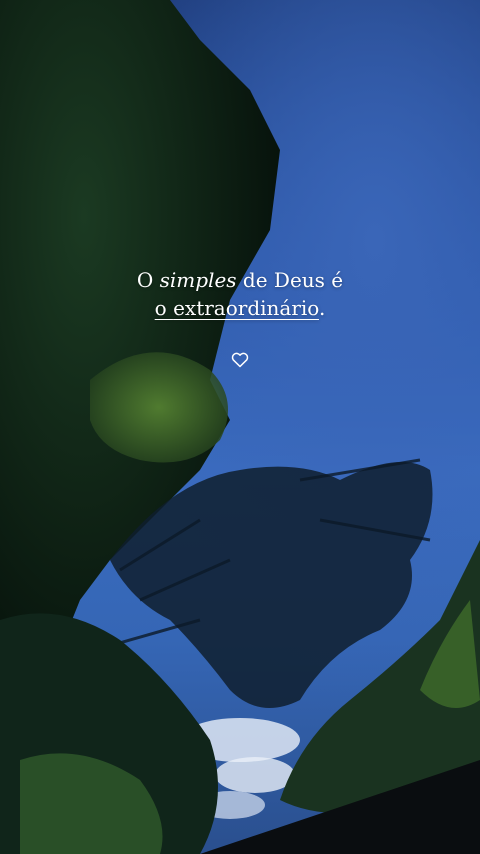  Describe the element at coordinates (198, 280) in the screenshot. I see `quote-emphasis: simples` at that location.